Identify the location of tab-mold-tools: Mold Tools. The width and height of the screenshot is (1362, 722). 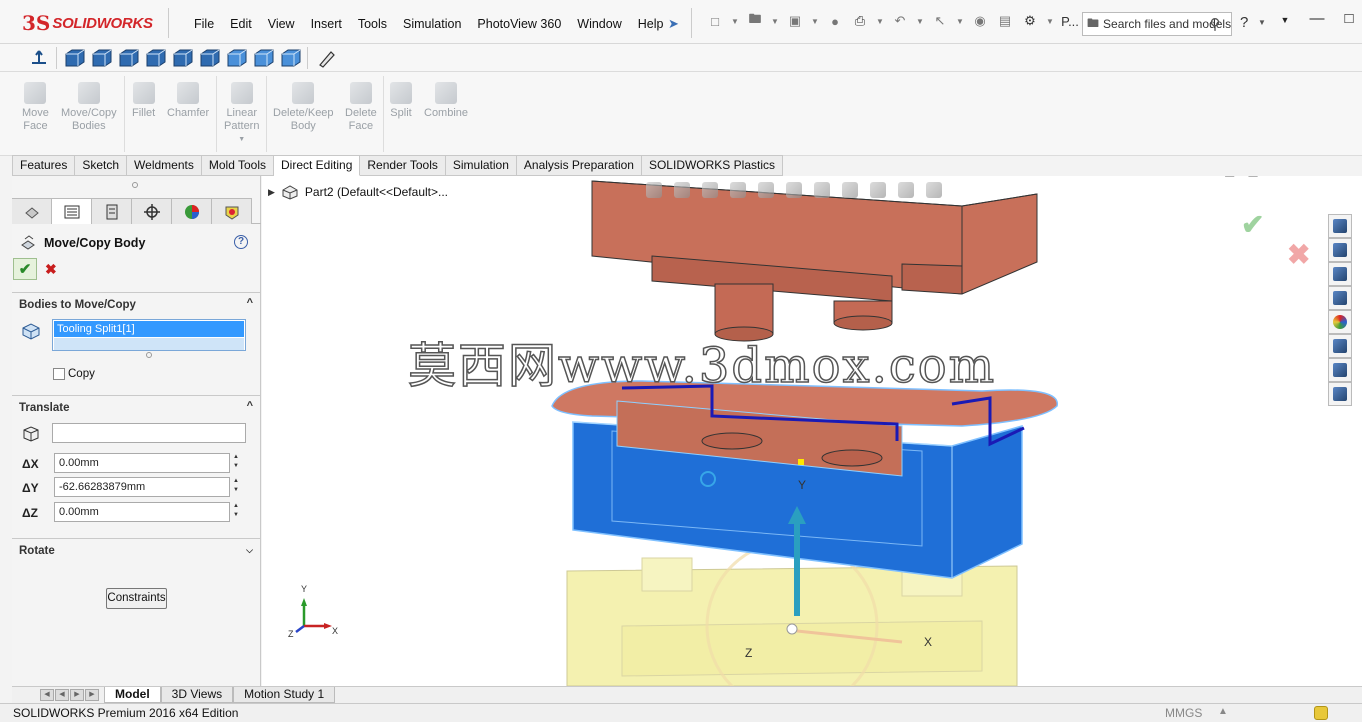
(237, 165).